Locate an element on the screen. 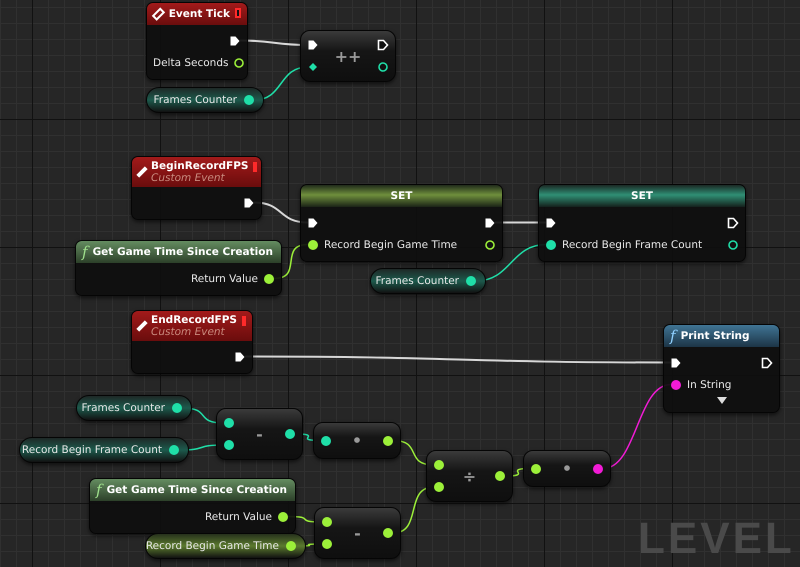  function-node: f Print String In String is located at coordinates (721, 368).